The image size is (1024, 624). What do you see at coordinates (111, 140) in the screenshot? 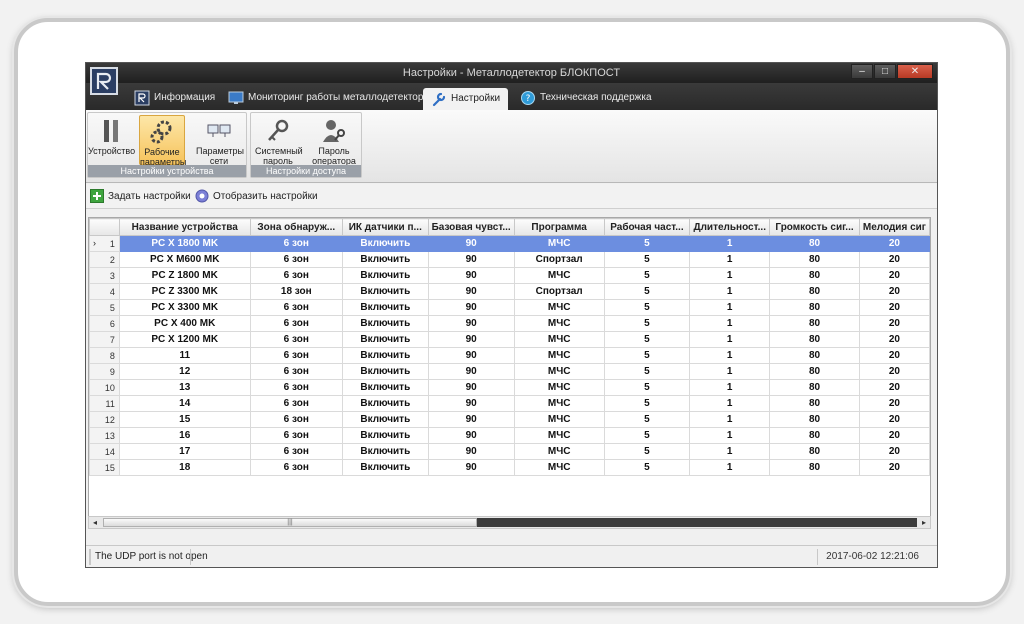
I see `device-button: Устройство` at bounding box center [111, 140].